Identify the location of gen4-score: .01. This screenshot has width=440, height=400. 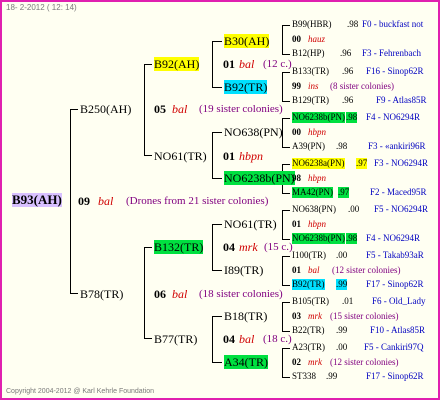
(348, 301).